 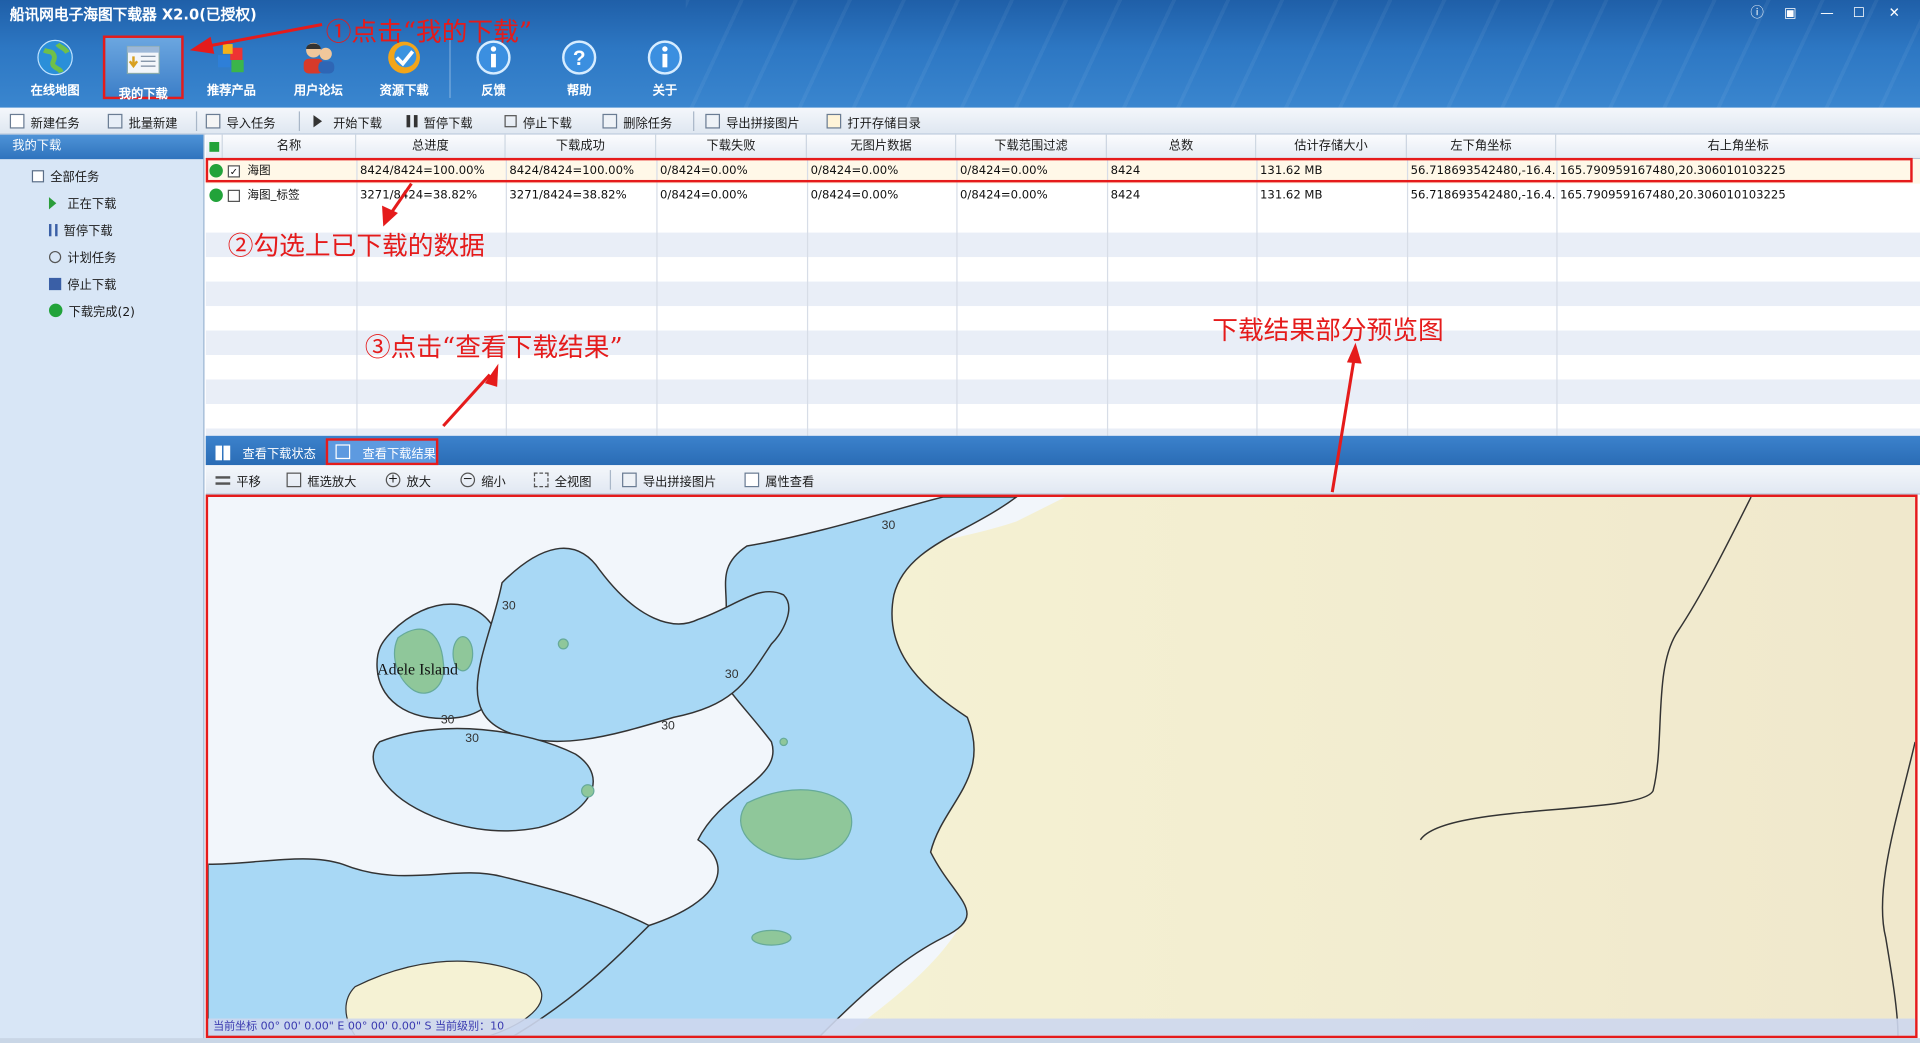 I want to click on arrow-preview, so click(x=1343, y=425).